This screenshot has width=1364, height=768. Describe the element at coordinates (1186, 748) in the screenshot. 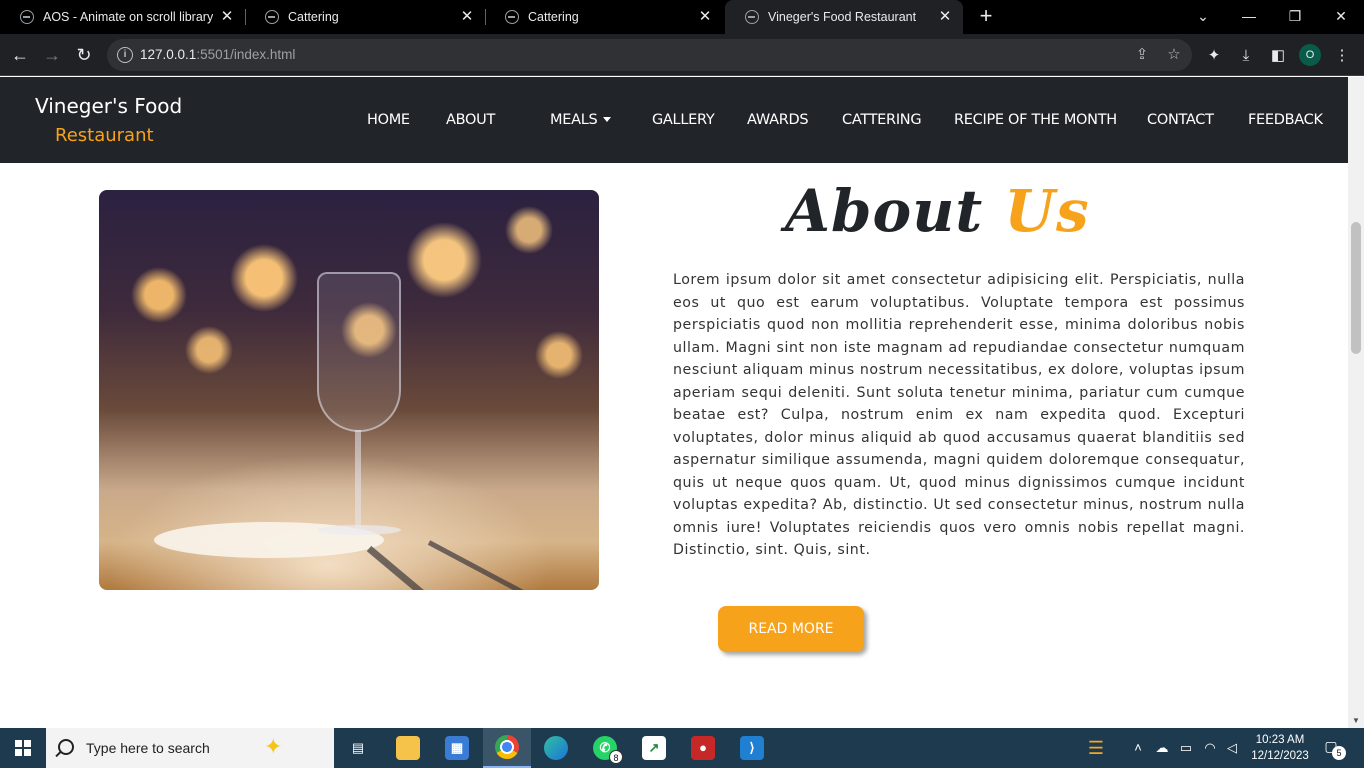

I see `battery-icon: ▭` at that location.